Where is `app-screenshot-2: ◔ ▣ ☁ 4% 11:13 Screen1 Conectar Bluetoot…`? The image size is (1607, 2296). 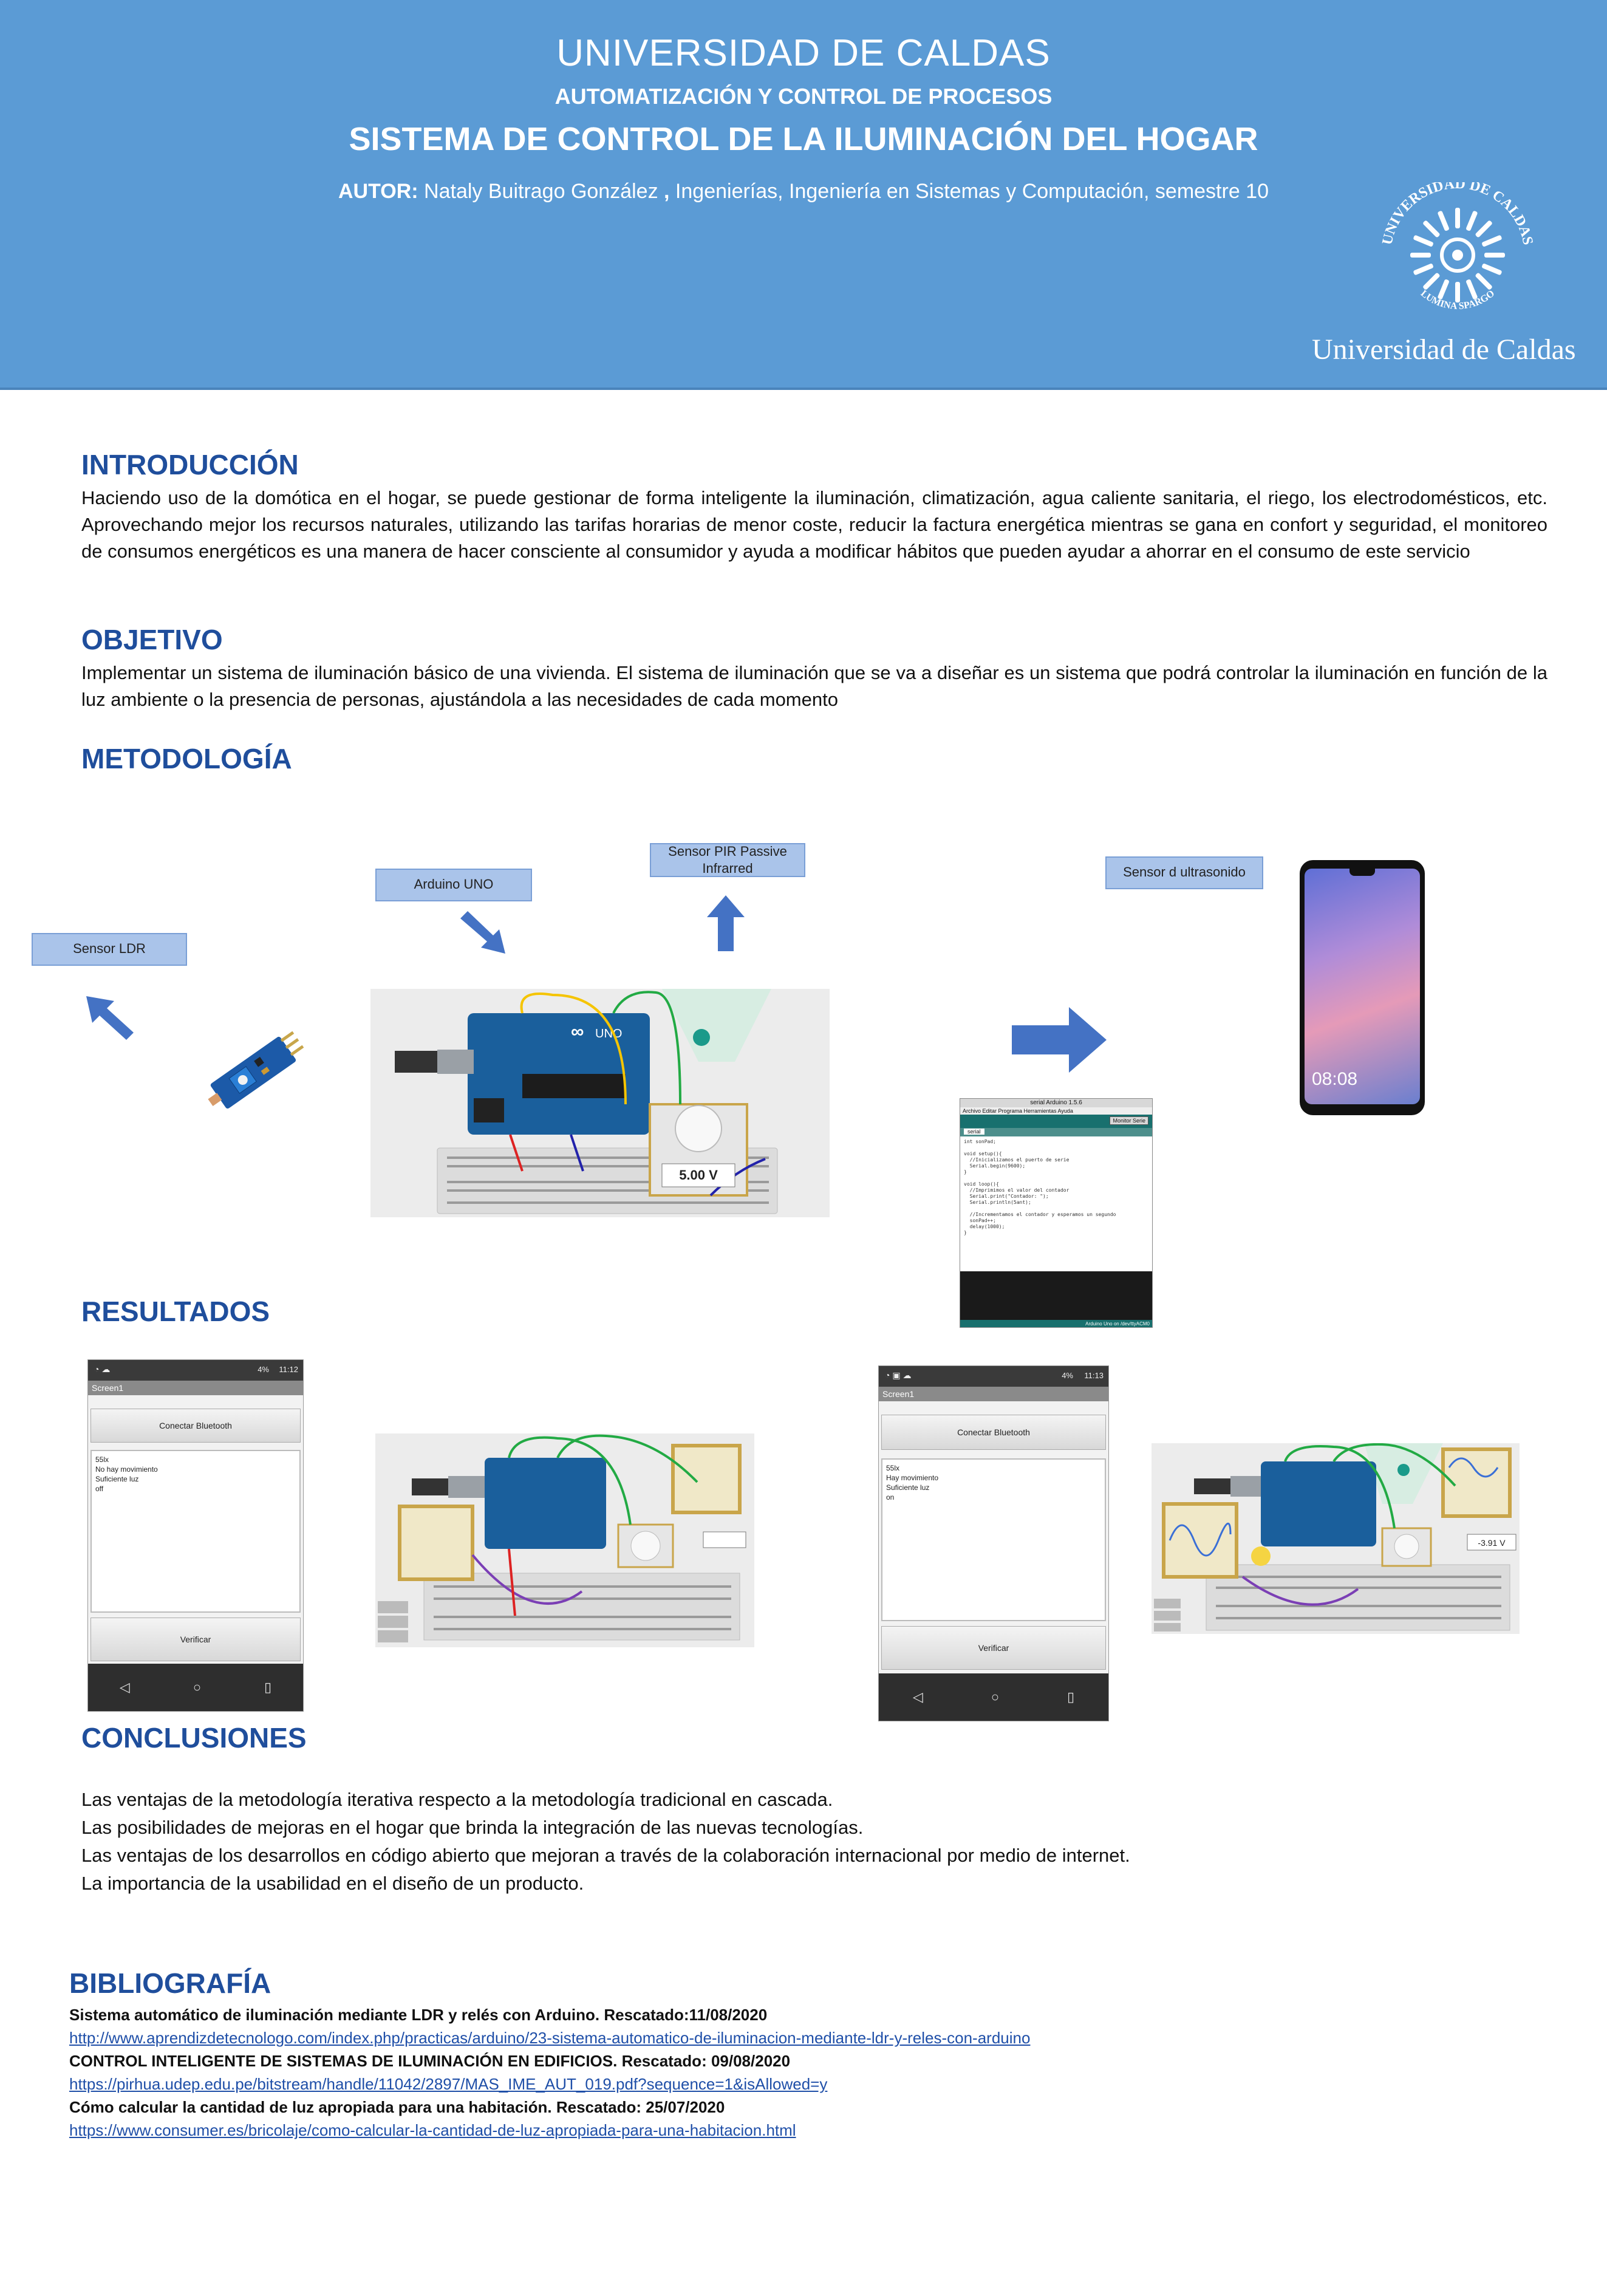
app-screenshot-2: ◔ ▣ ☁ 4% 11:13 Screen1 Conectar Bluetoot… is located at coordinates (993, 1543).